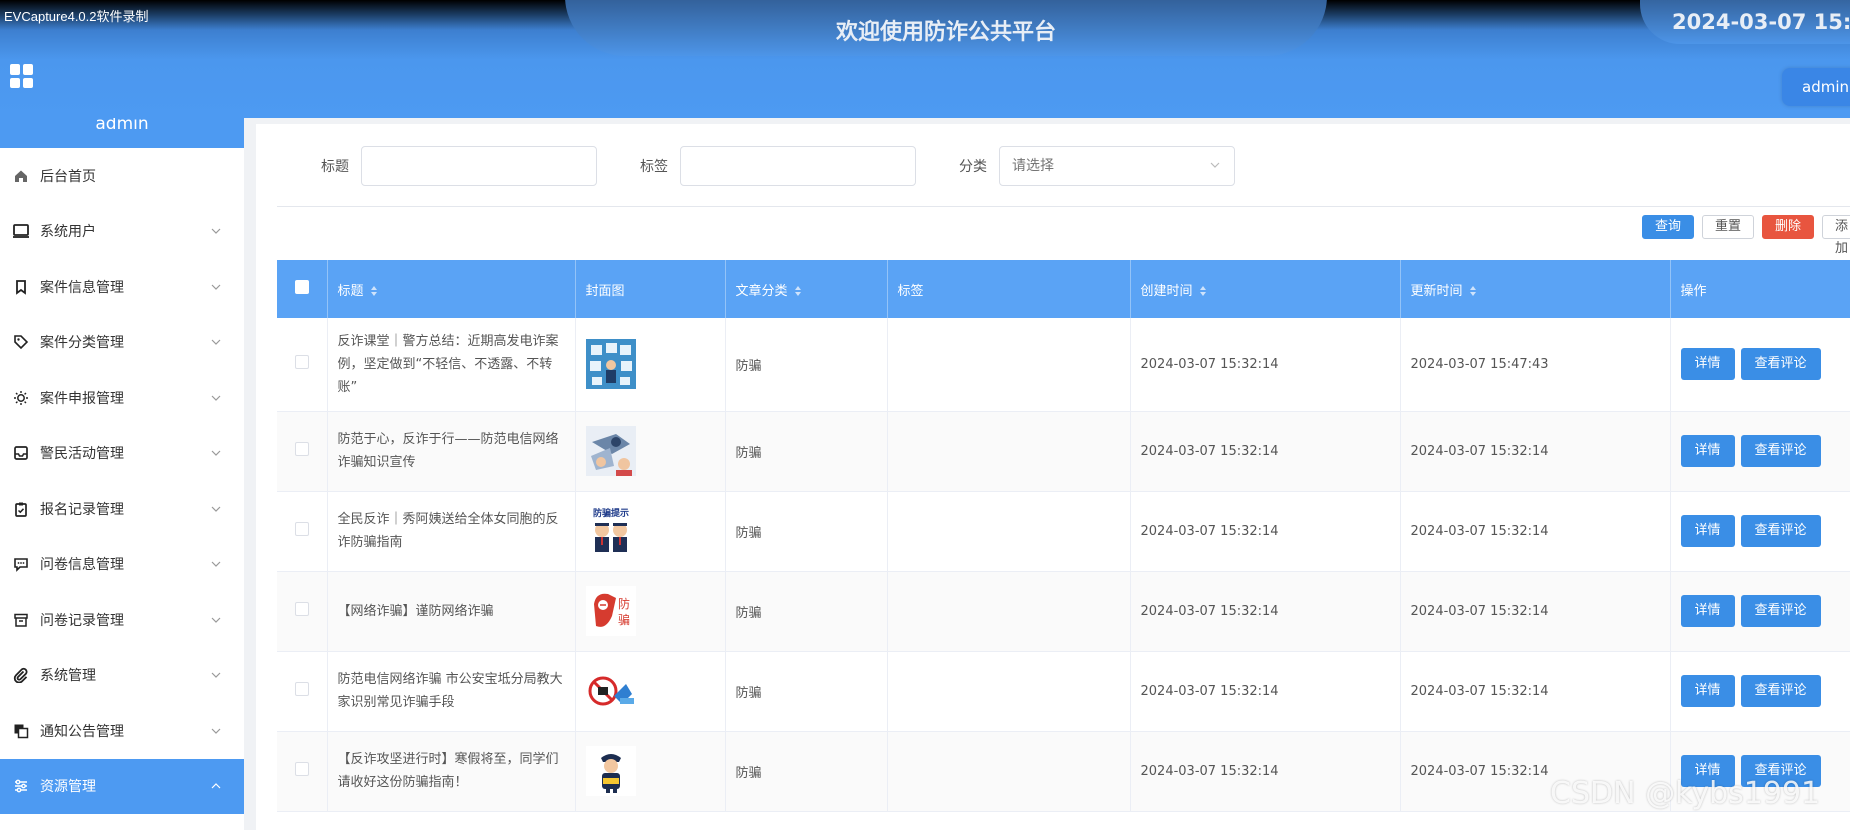 The image size is (1850, 830). What do you see at coordinates (1836, 235) in the screenshot?
I see `add-button: 添加` at bounding box center [1836, 235].